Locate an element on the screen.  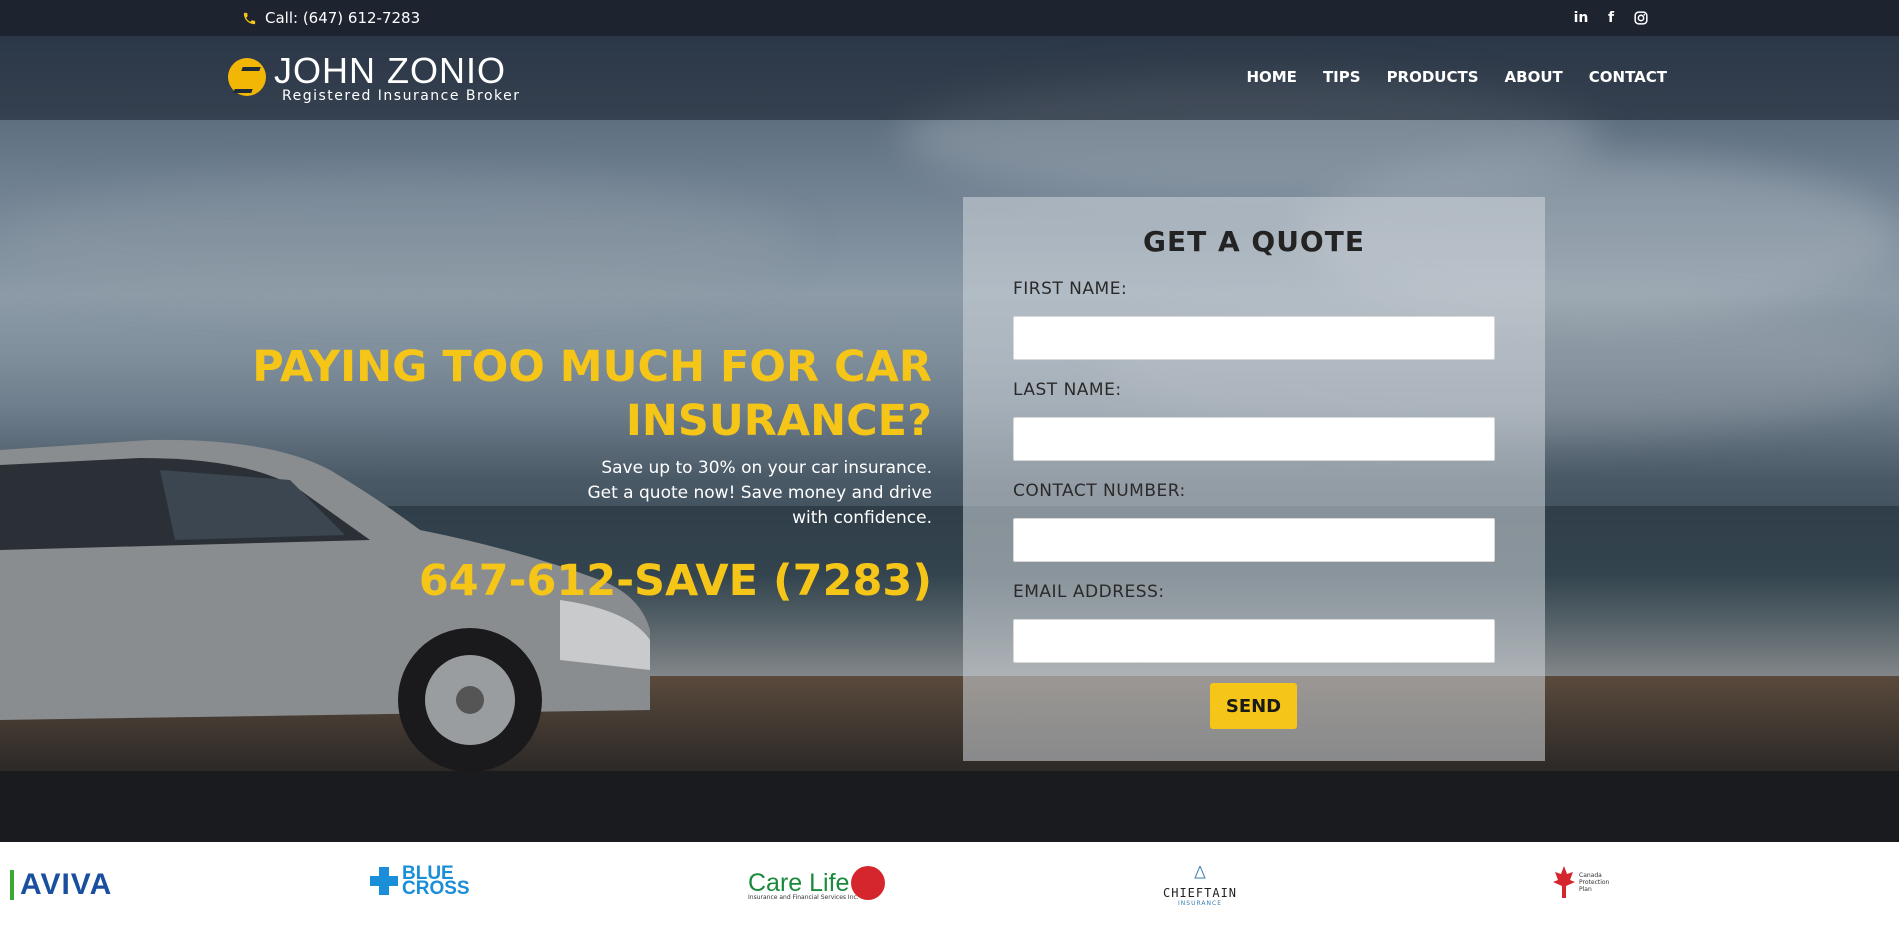
contact-number-label: CONTACT NUMBER: is located at coordinates (1099, 491).